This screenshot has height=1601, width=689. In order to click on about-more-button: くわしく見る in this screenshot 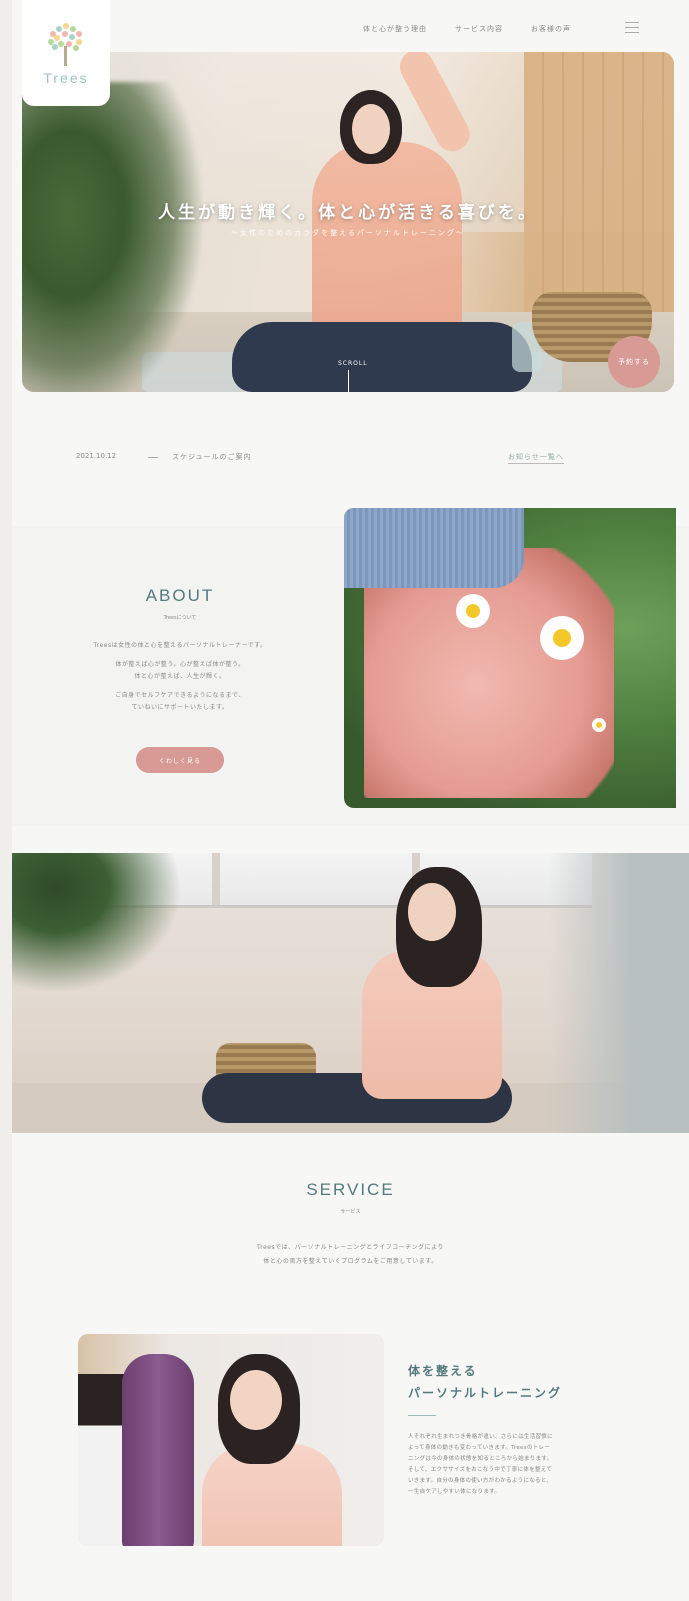, I will do `click(180, 760)`.